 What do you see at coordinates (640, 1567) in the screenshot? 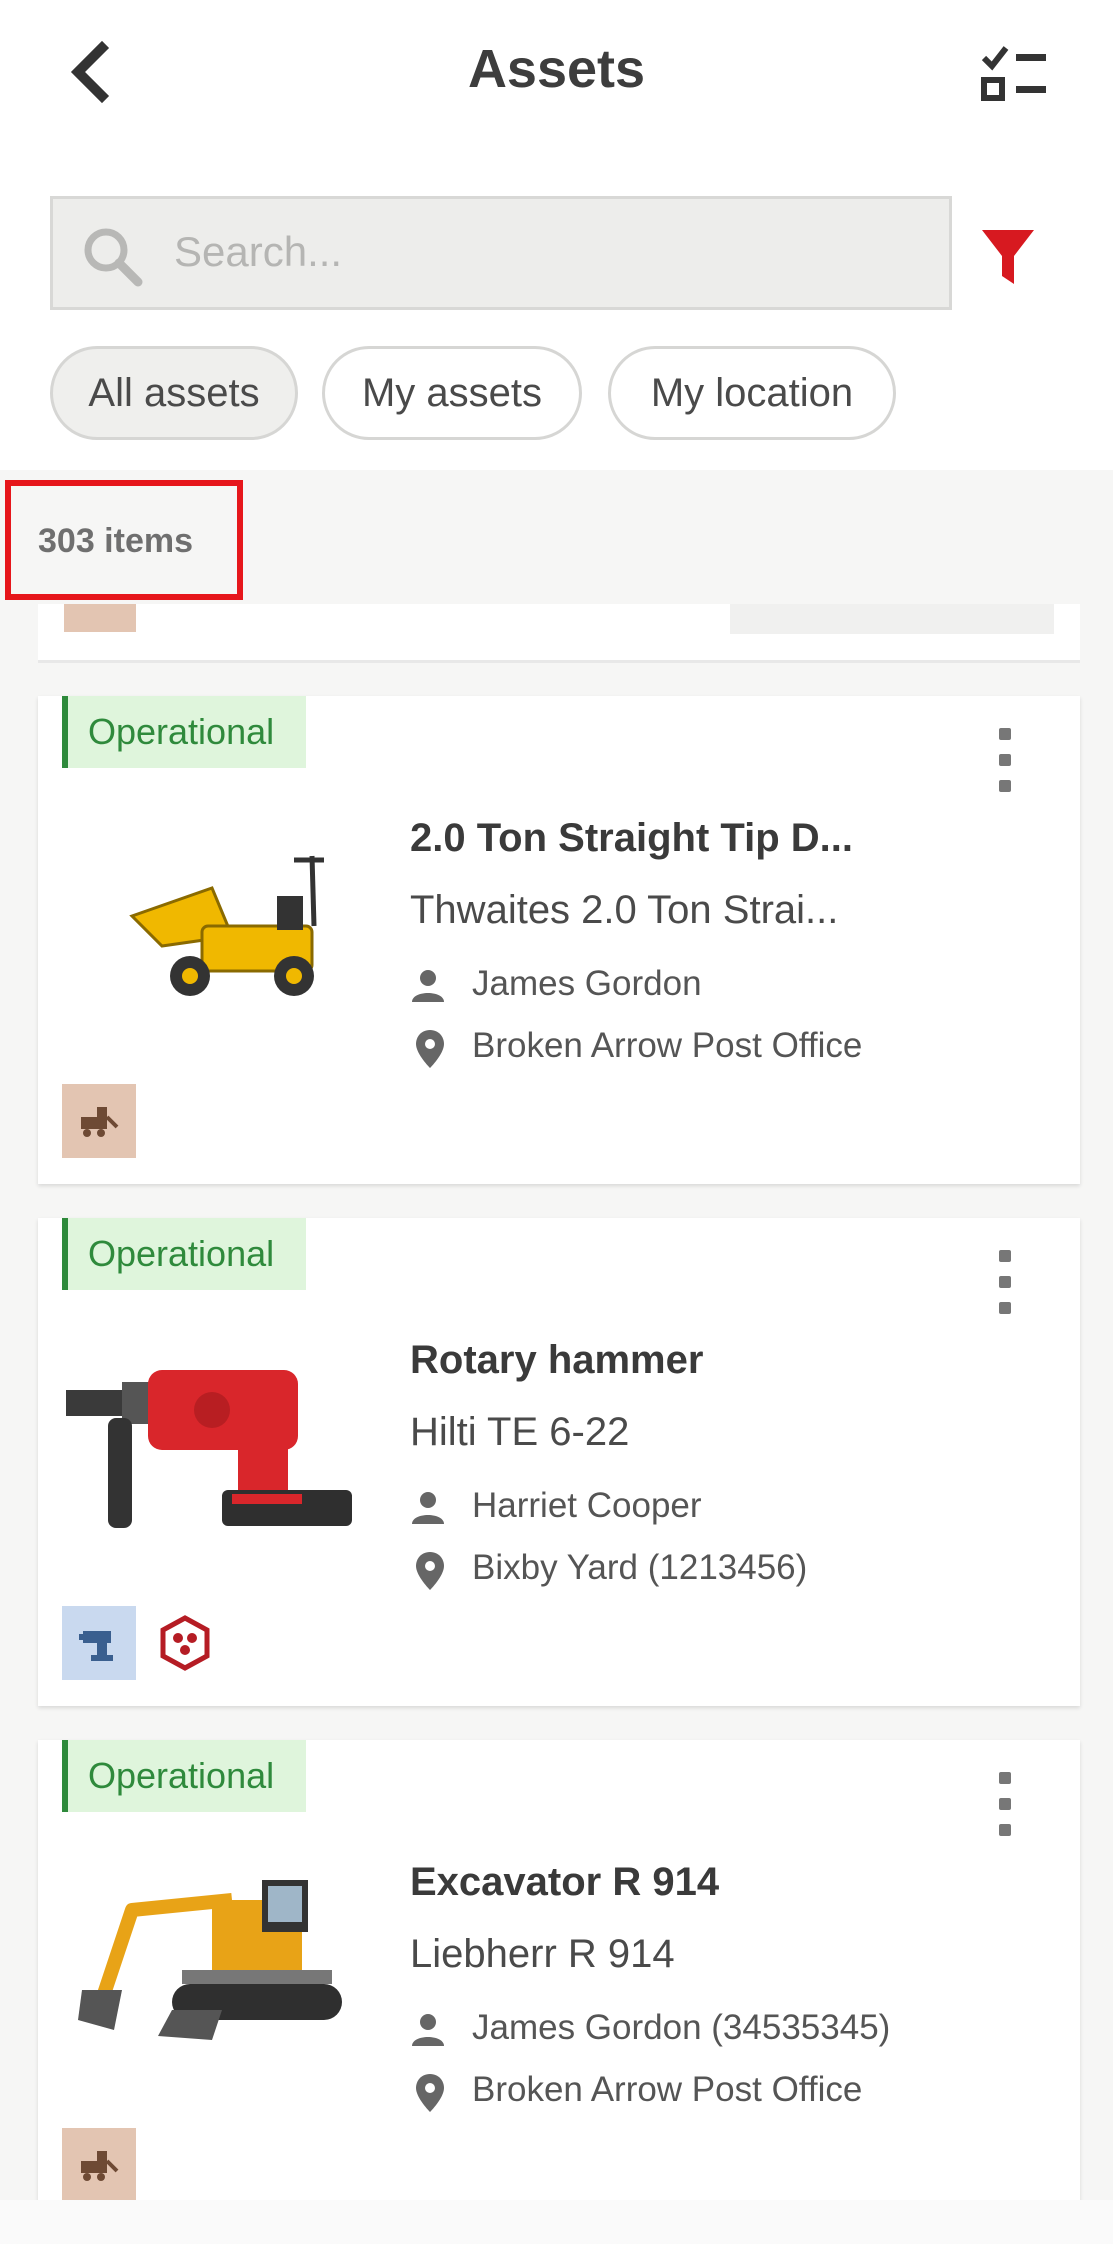
I see `asset-location: Bixby Yard (1213456)` at bounding box center [640, 1567].